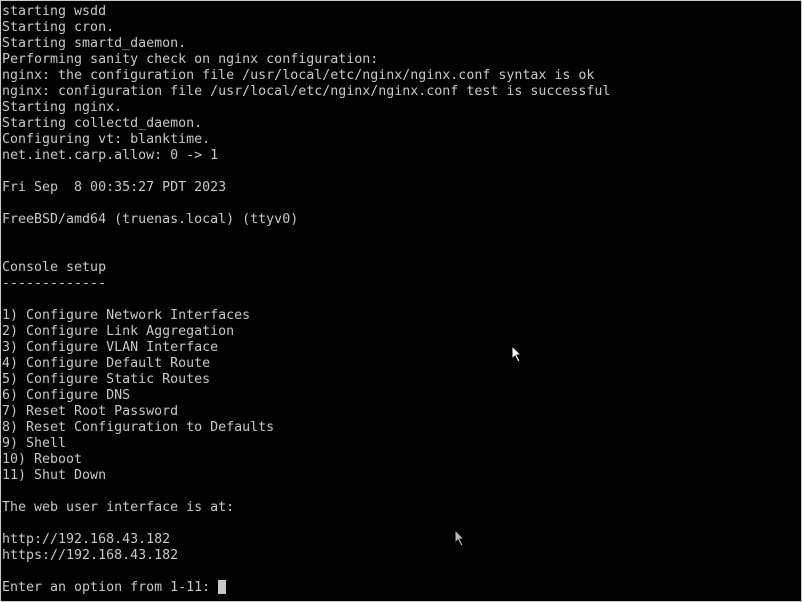  I want to click on console-line: Starting cron., so click(58, 27).